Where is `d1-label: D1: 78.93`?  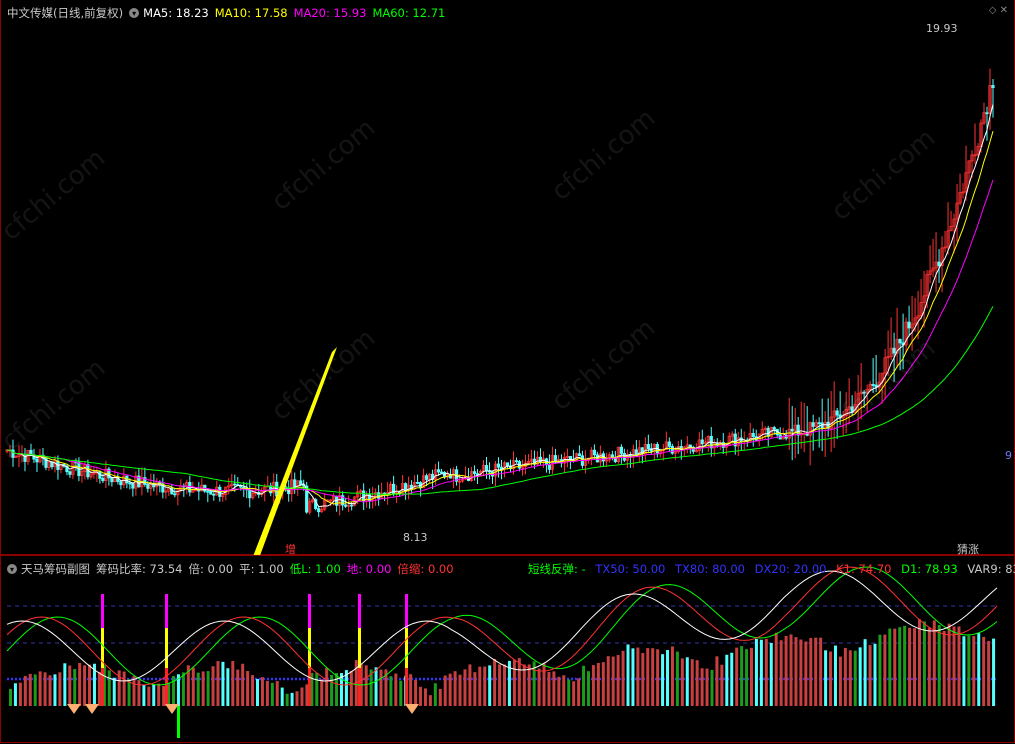 d1-label: D1: 78.93 is located at coordinates (929, 569).